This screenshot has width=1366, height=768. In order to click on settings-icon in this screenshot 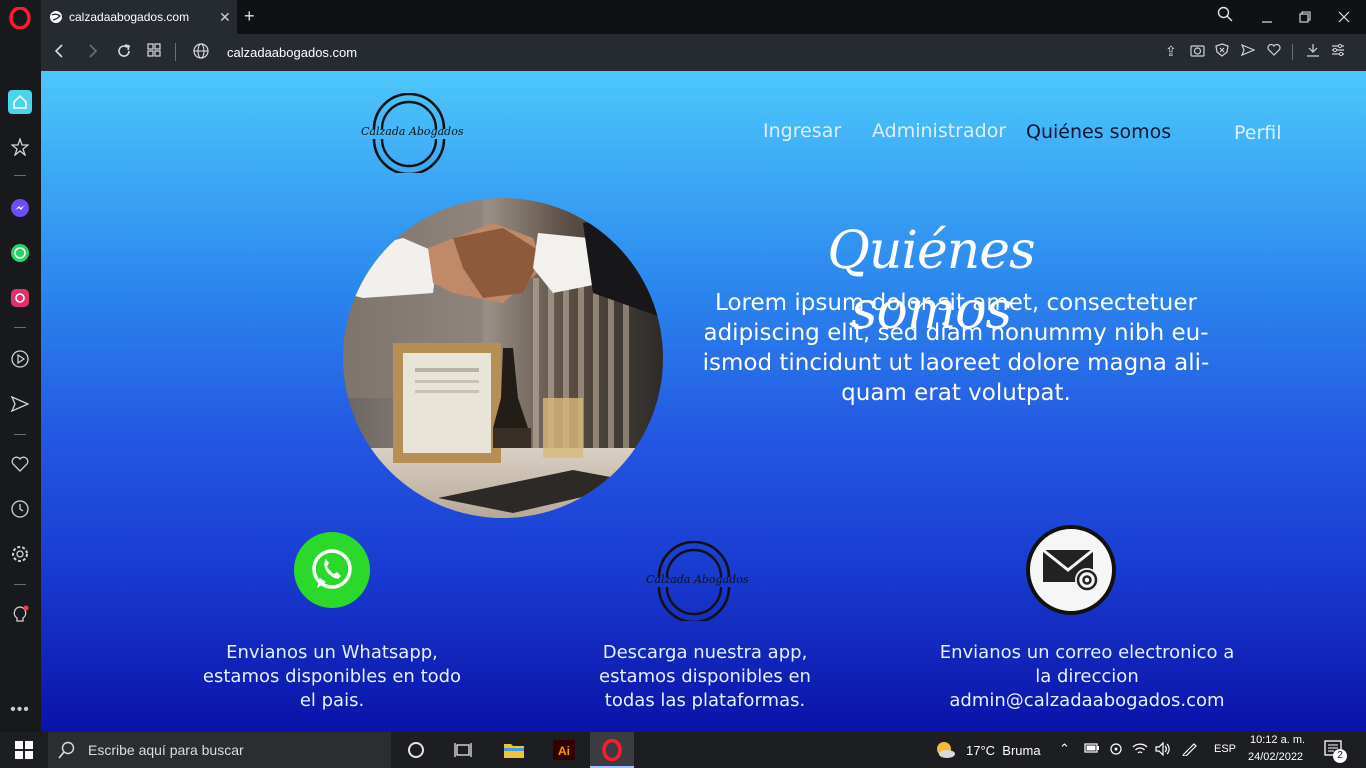, I will do `click(20, 554)`.